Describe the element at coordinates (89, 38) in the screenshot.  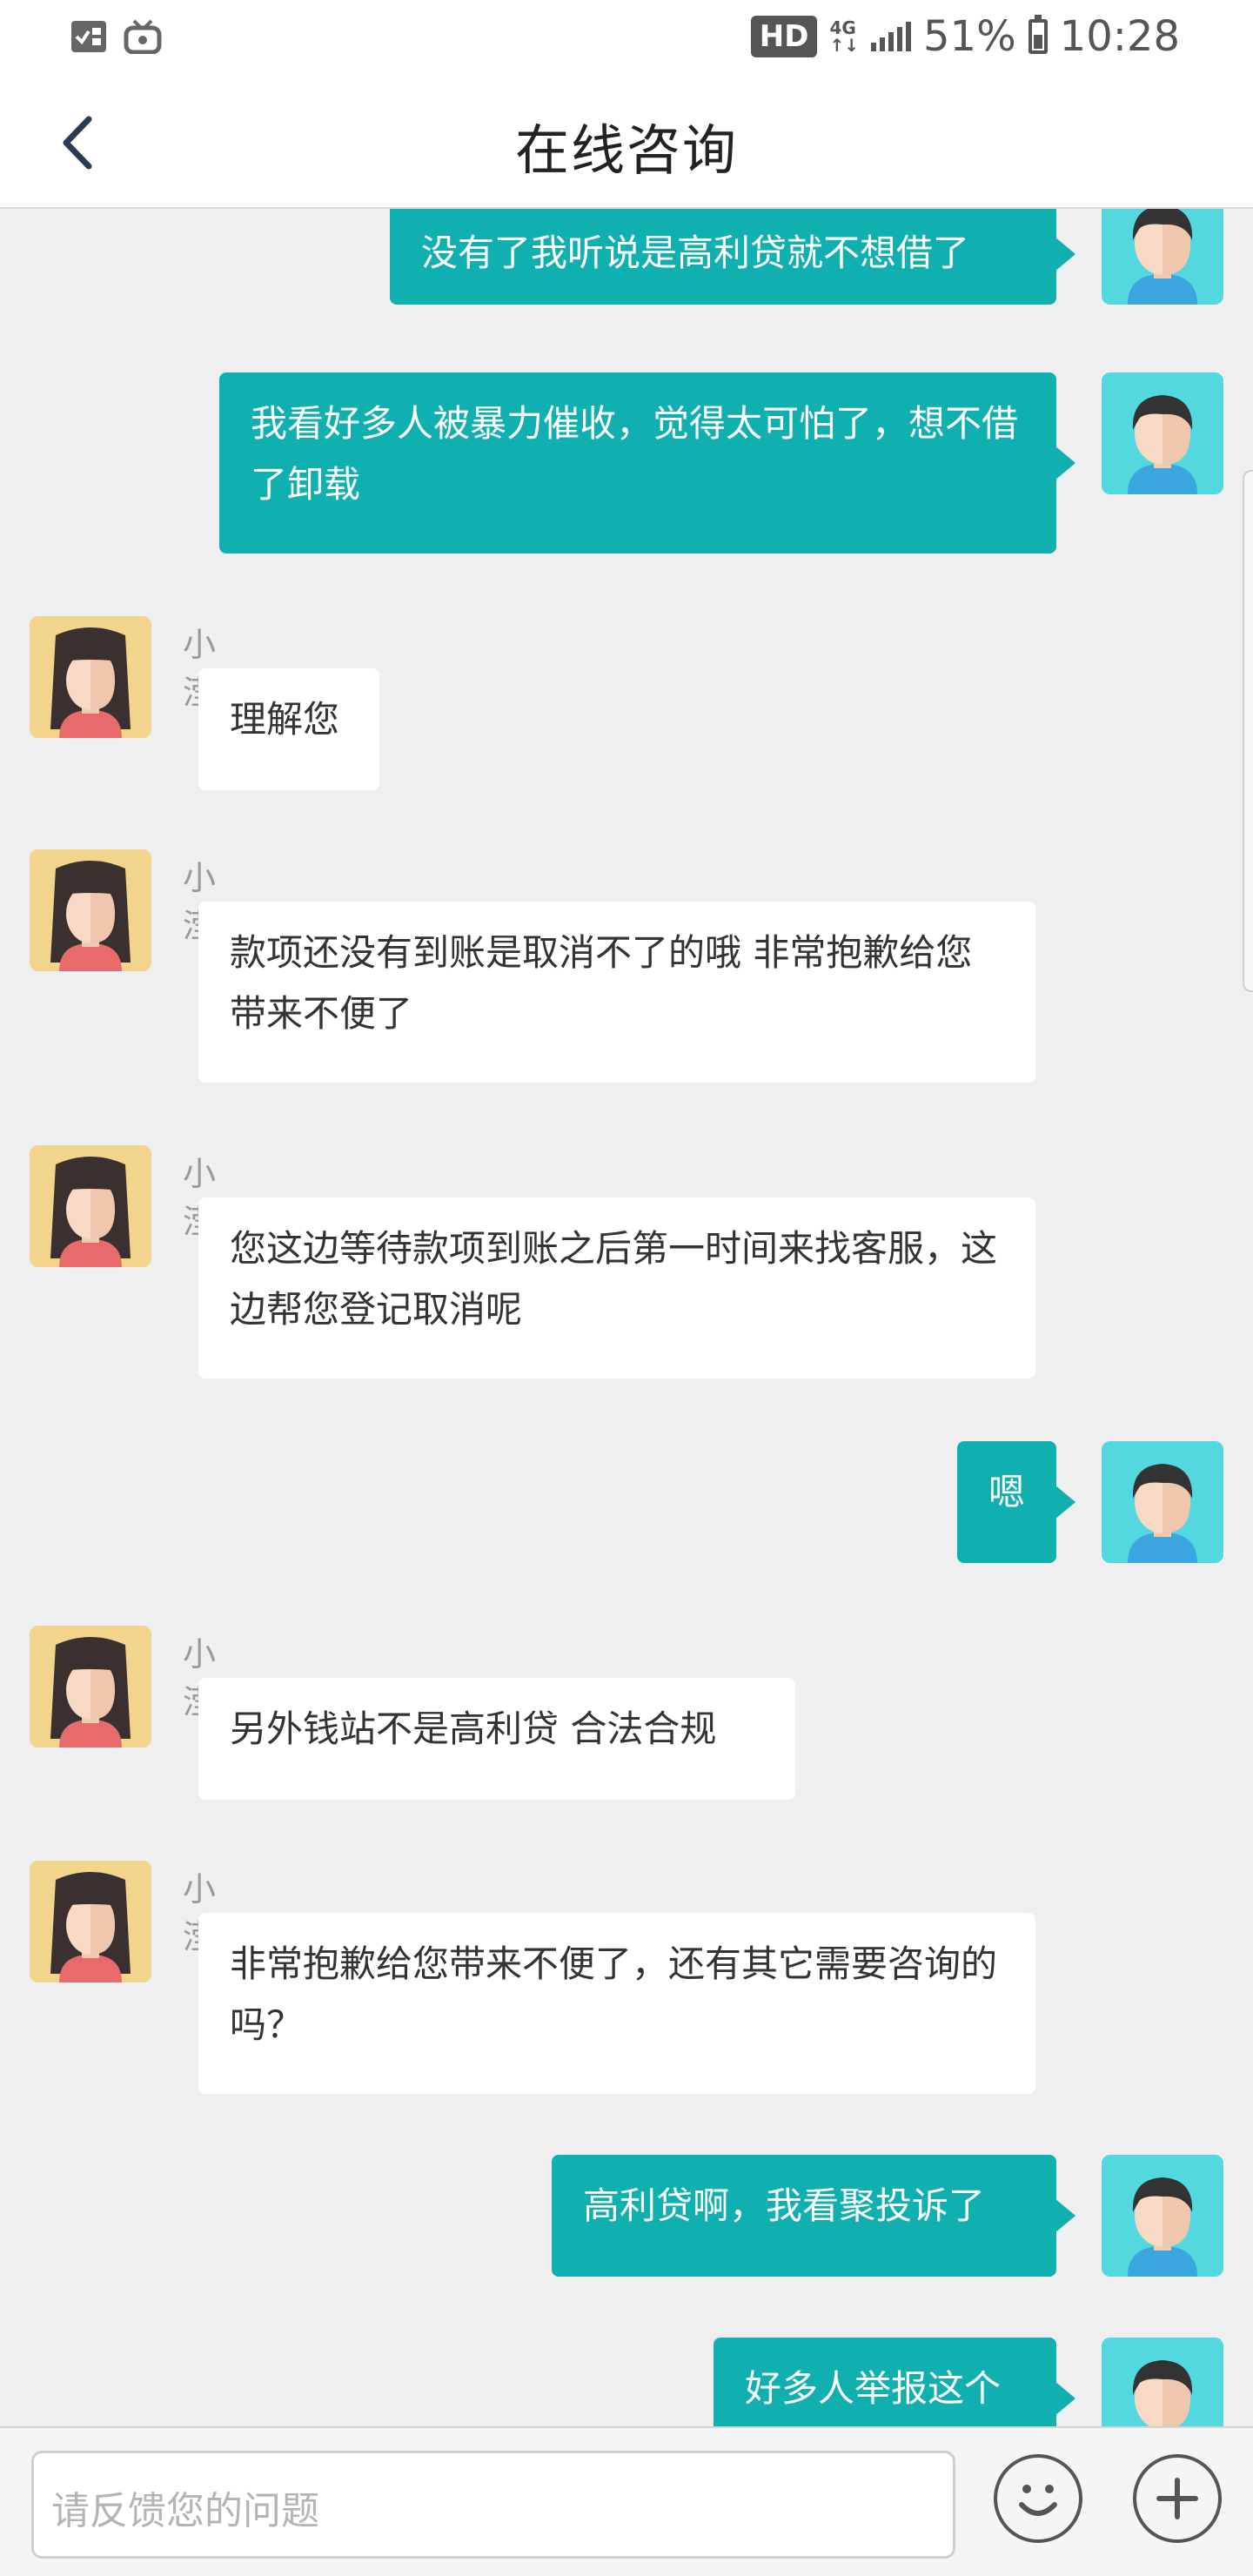
I see `sim-icon` at that location.